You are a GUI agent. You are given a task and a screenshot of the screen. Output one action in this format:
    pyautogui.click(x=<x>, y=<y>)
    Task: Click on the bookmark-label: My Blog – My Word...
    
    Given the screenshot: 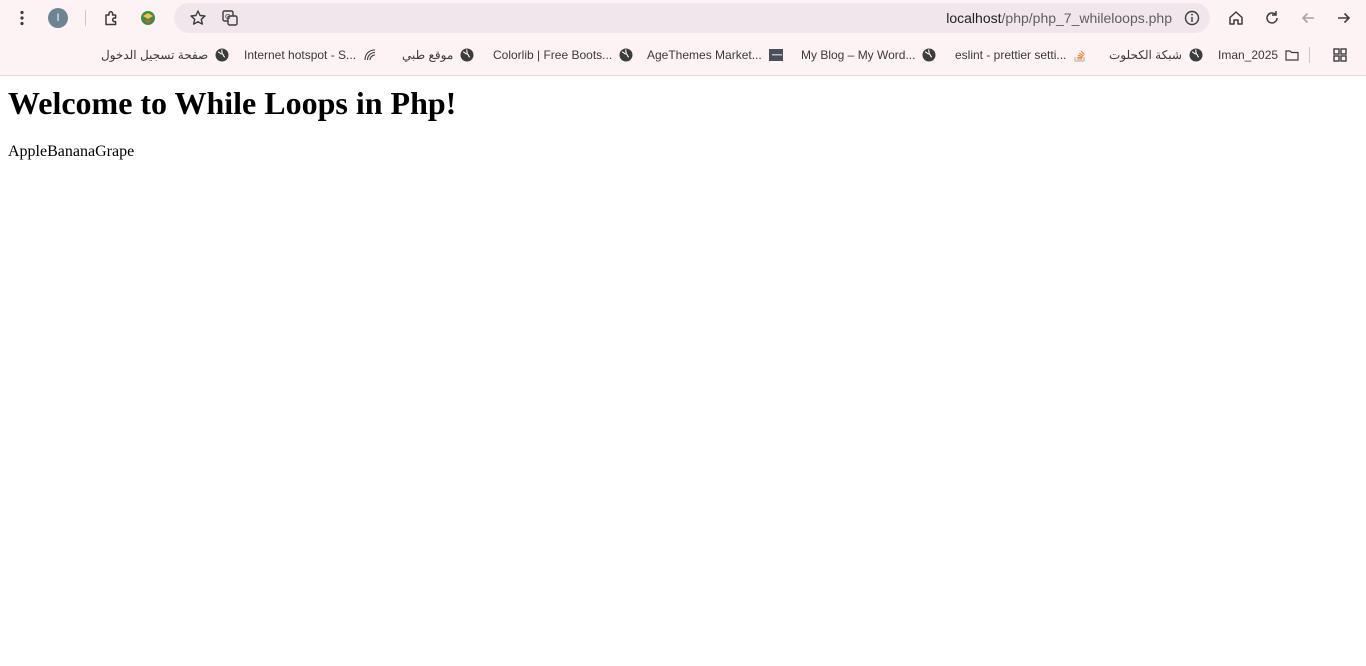 What is the action you would take?
    pyautogui.click(x=858, y=55)
    